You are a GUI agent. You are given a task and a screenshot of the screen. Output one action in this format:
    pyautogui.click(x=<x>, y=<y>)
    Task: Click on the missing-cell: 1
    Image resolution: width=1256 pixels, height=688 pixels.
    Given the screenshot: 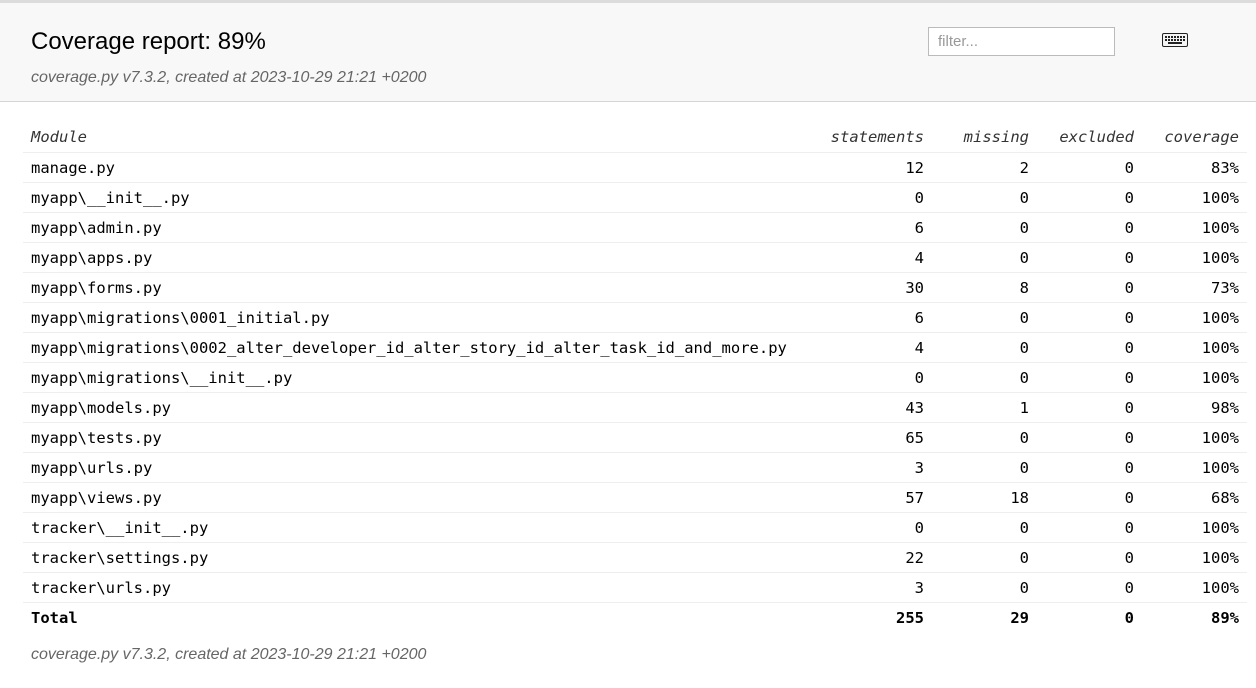 What is the action you would take?
    pyautogui.click(x=984, y=407)
    